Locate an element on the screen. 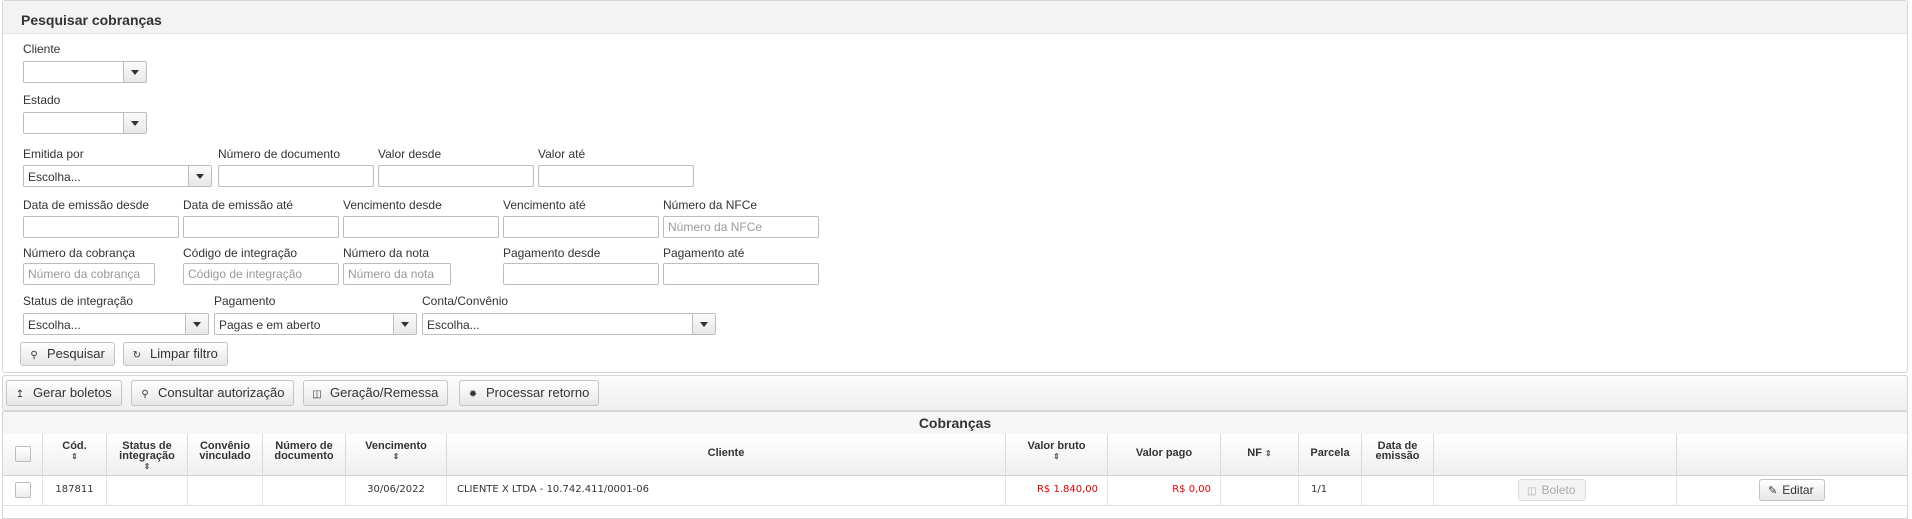 The height and width of the screenshot is (519, 1912). emitida-por-label: Emitida por is located at coordinates (53, 154).